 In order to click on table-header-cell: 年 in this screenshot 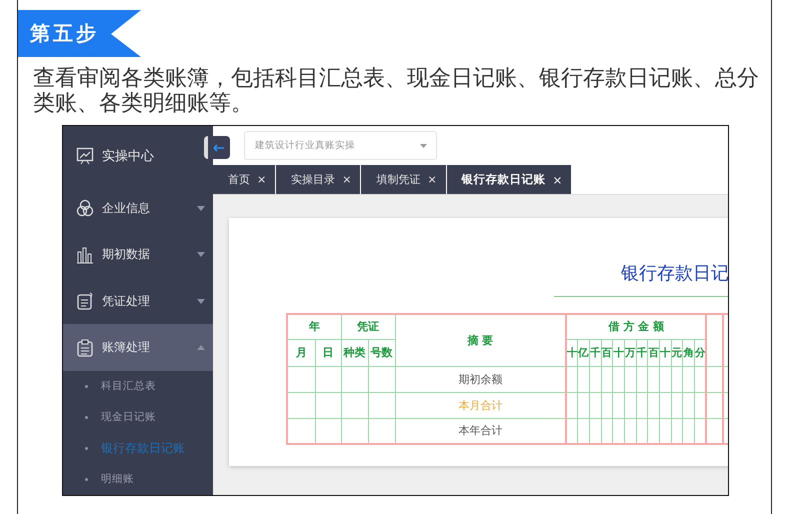, I will do `click(314, 326)`.